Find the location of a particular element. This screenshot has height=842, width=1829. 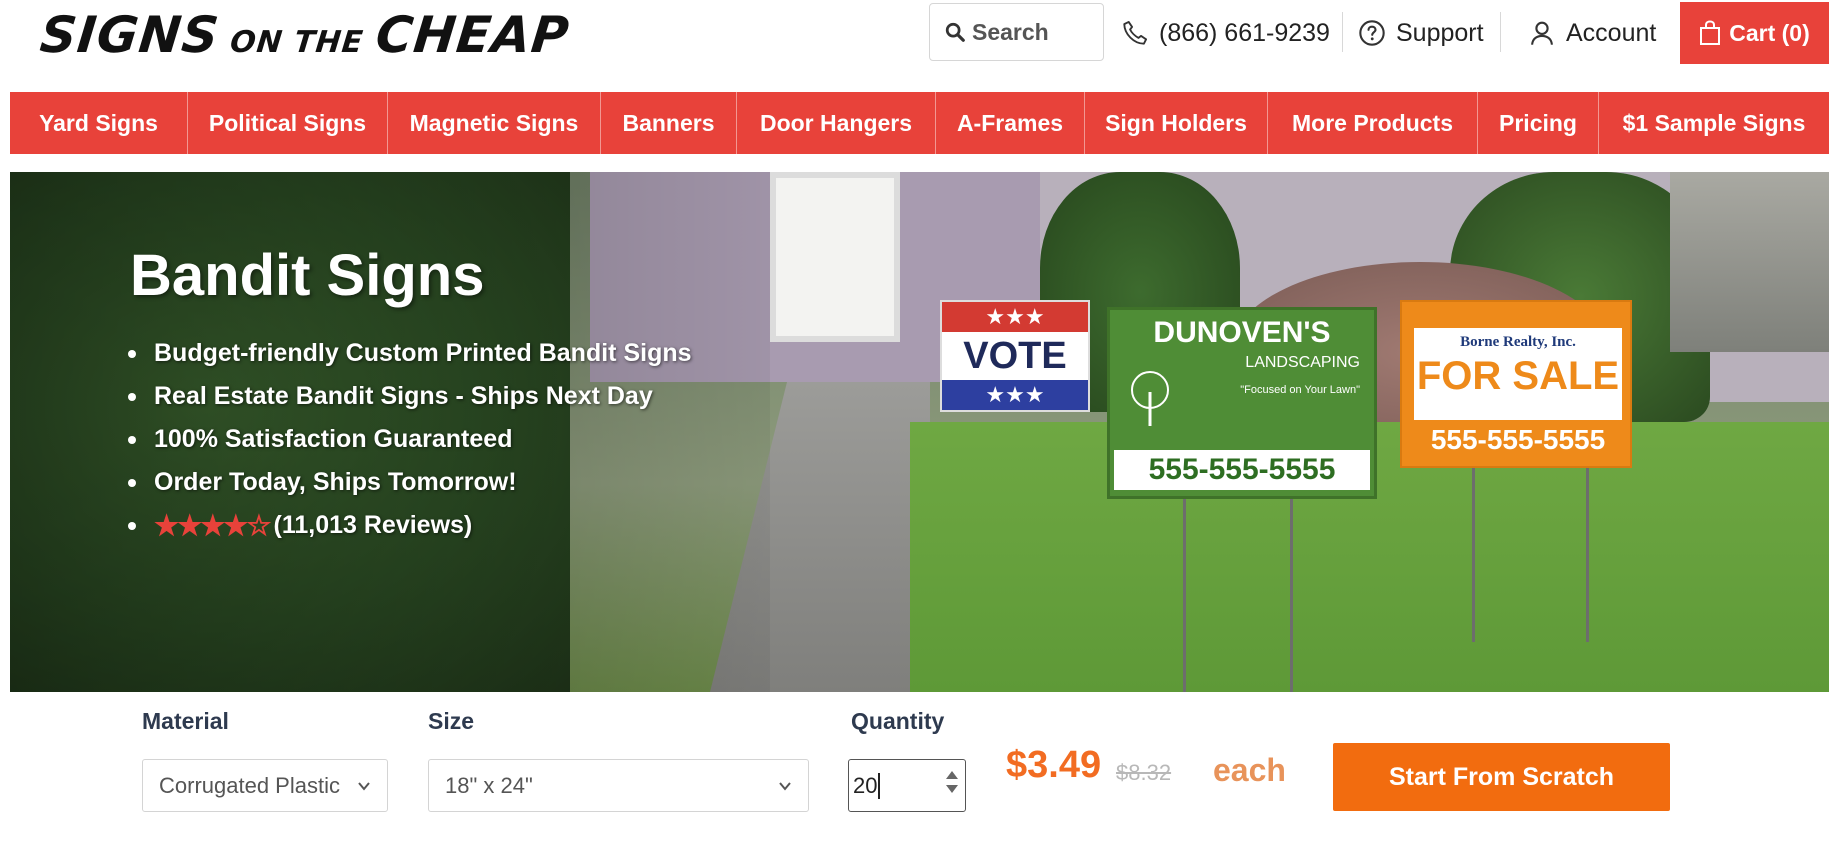

nav-item-banners: Banners is located at coordinates (669, 123).